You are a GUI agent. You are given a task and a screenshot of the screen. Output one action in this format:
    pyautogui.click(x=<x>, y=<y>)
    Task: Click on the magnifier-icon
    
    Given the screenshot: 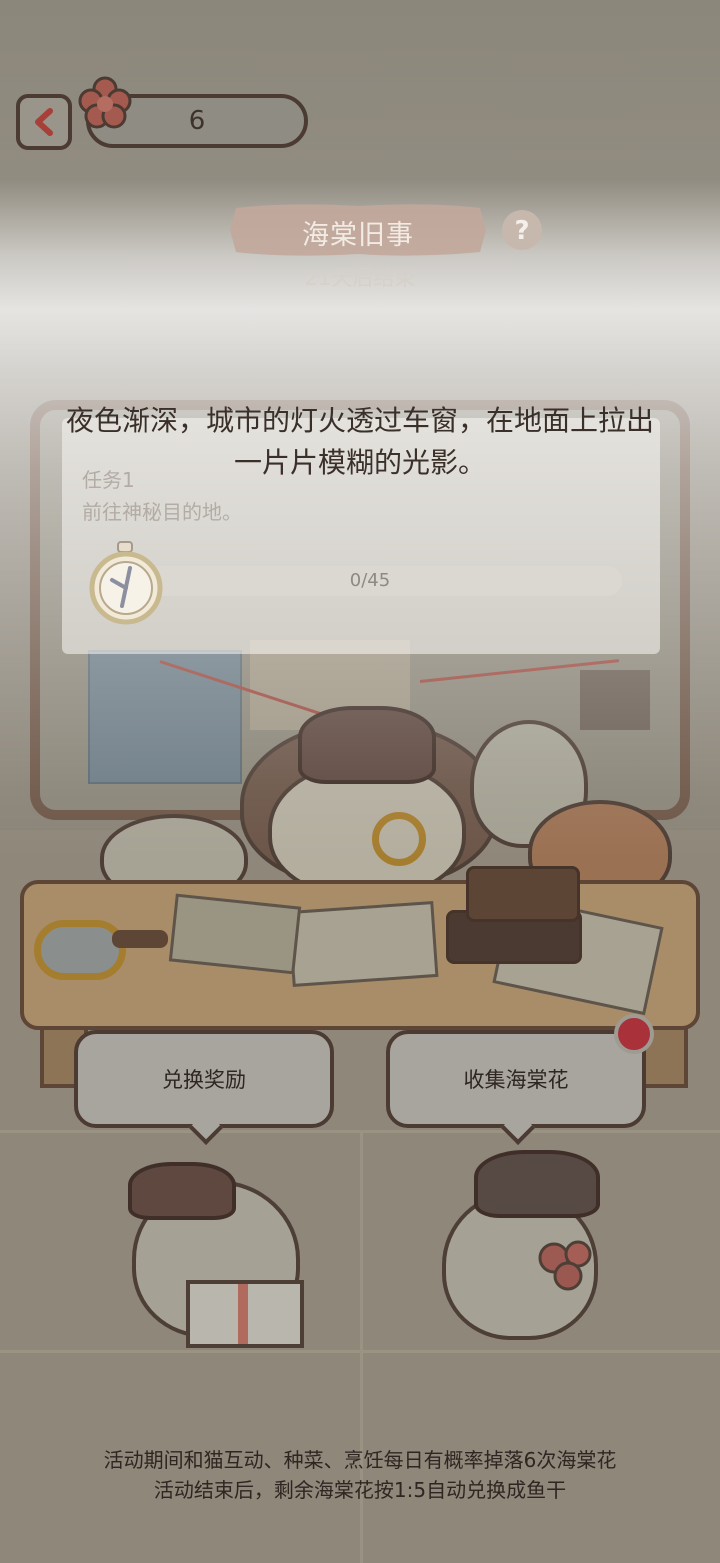 What is the action you would take?
    pyautogui.click(x=80, y=950)
    